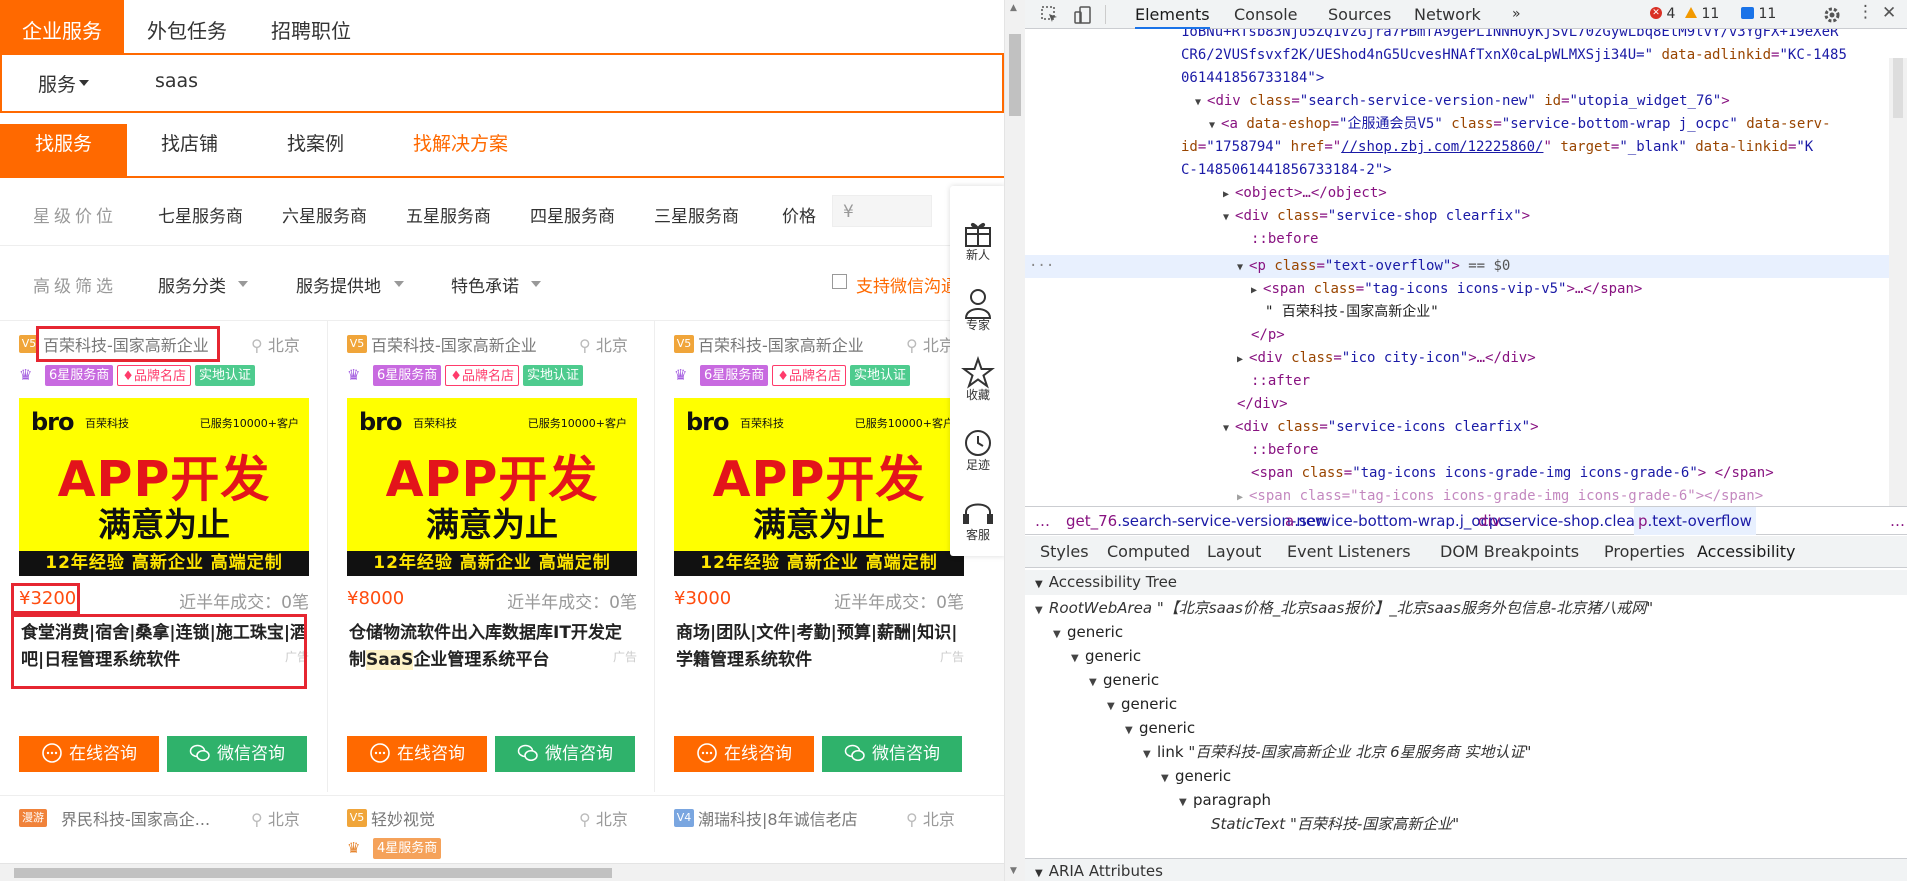 Image resolution: width=1907 pixels, height=881 pixels. I want to click on gear-icon, so click(1832, 15).